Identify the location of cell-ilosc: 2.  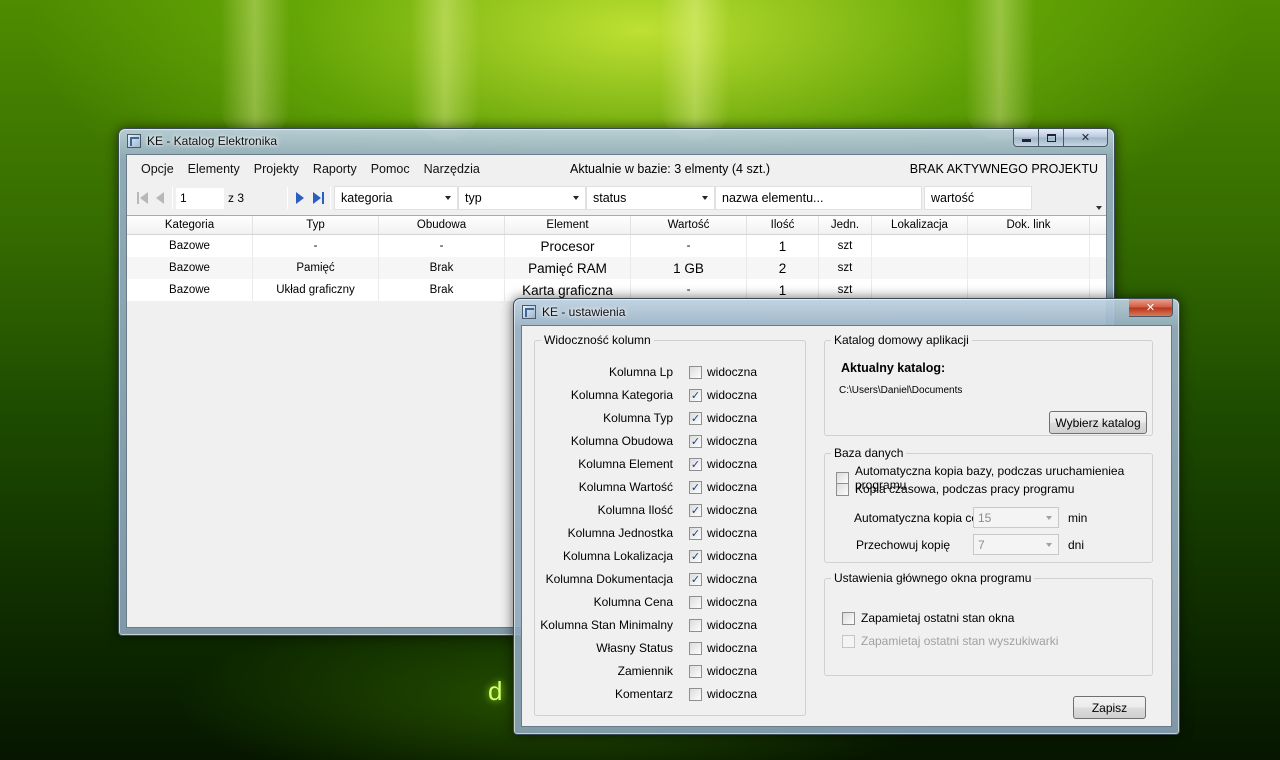
(783, 268).